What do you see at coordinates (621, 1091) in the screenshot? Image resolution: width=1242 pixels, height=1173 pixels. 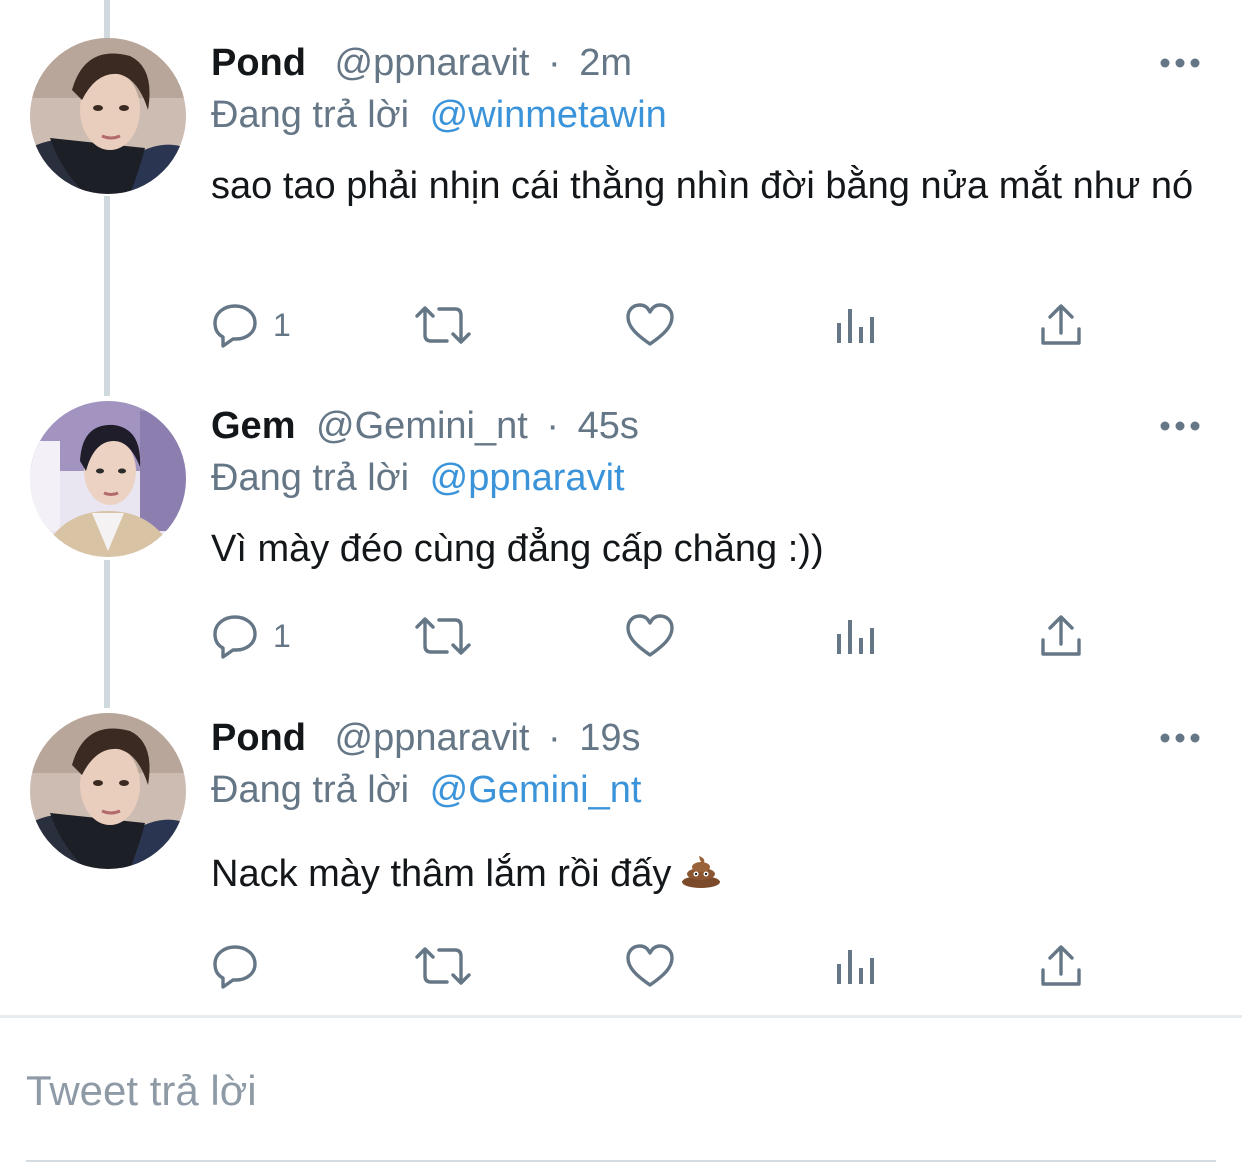 I see `reply-composer-input: Tweet trả lời` at bounding box center [621, 1091].